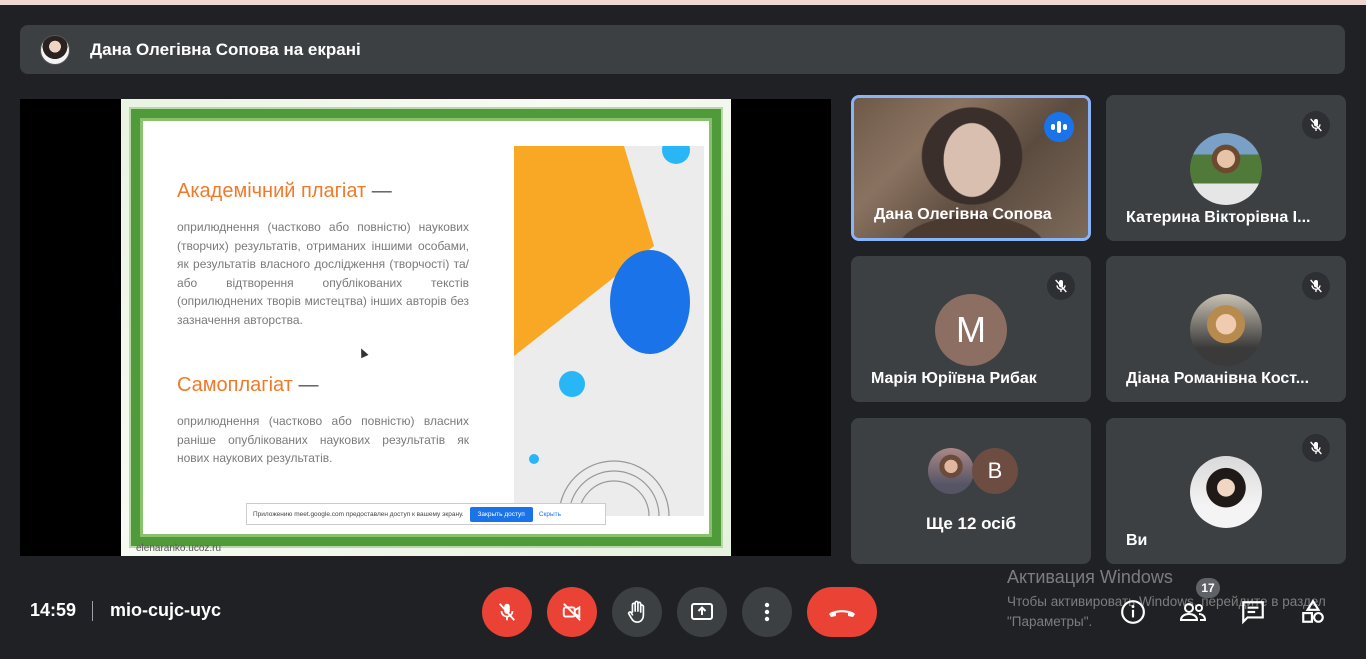 The height and width of the screenshot is (659, 1366). Describe the element at coordinates (53, 610) in the screenshot. I see `meeting-clock: 14:59` at that location.